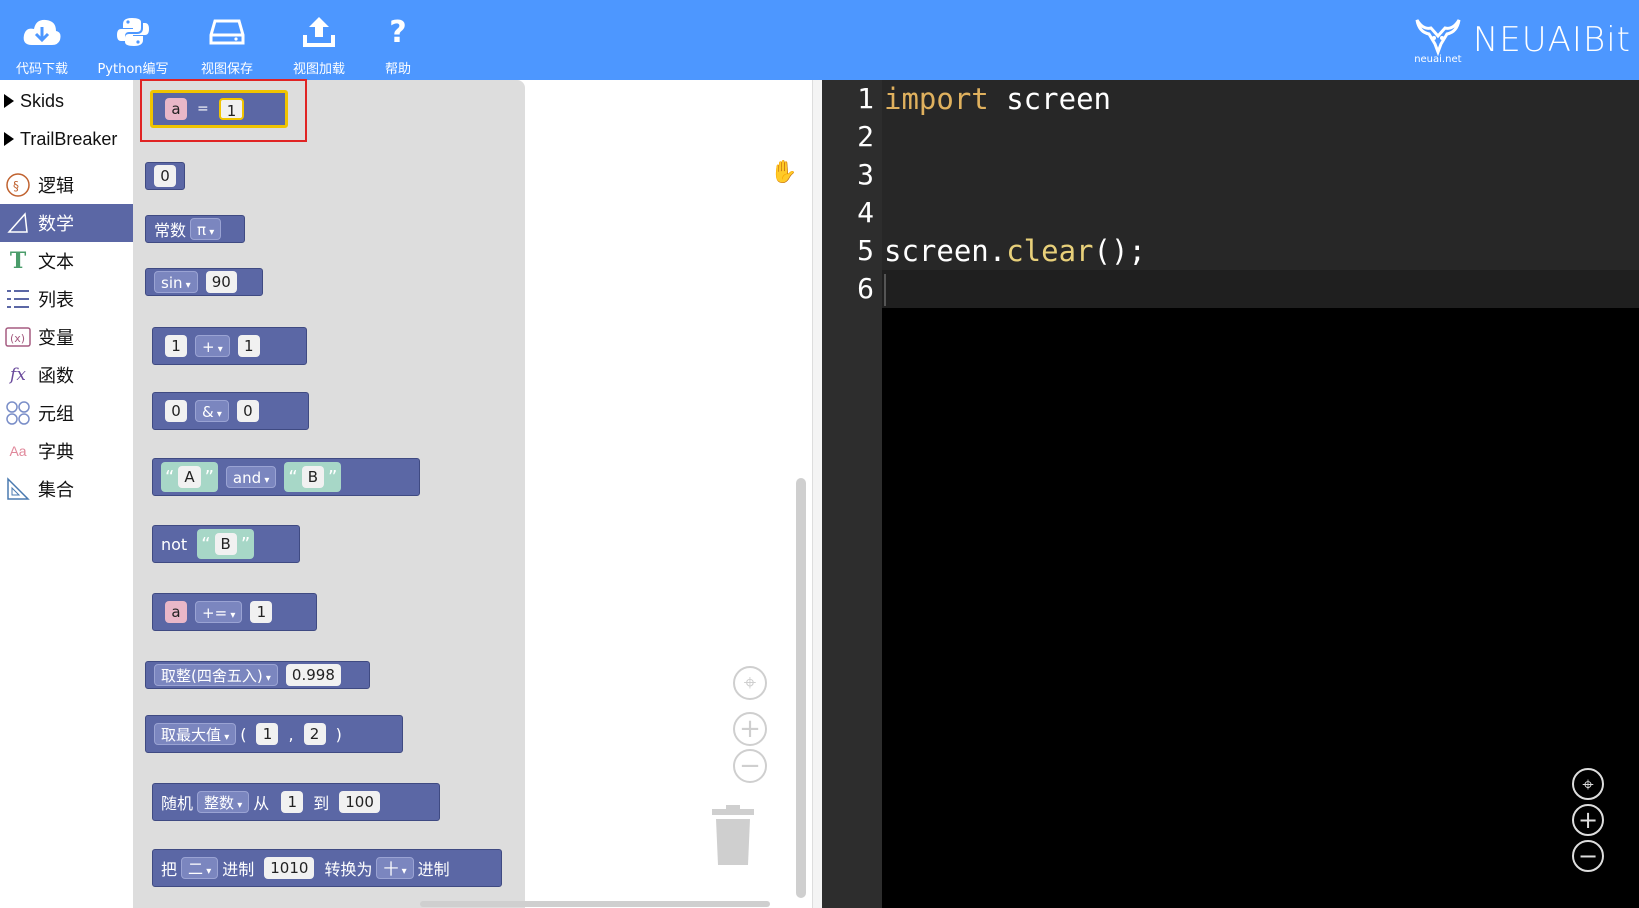 The width and height of the screenshot is (1639, 908). What do you see at coordinates (230, 411) in the screenshot?
I see `bitwise-block: 0 & 0` at bounding box center [230, 411].